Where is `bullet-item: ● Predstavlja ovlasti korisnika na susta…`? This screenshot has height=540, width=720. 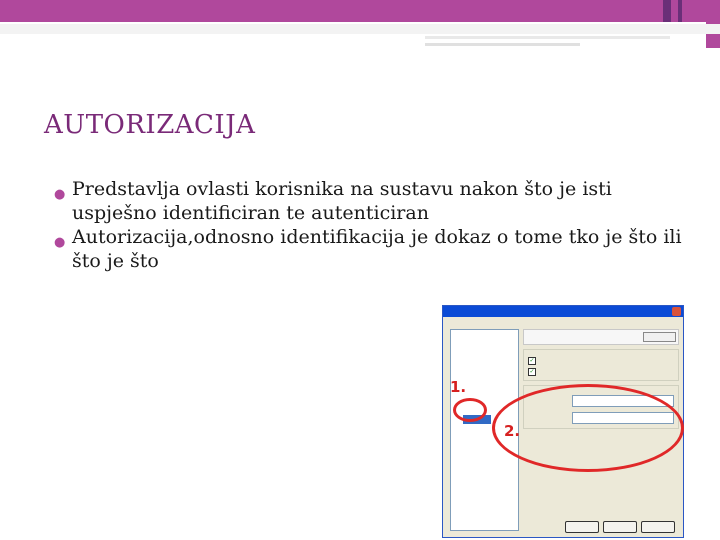
bullet-item: ● Predstavlja ovlasti korisnika na susta… is located at coordinates (371, 201).